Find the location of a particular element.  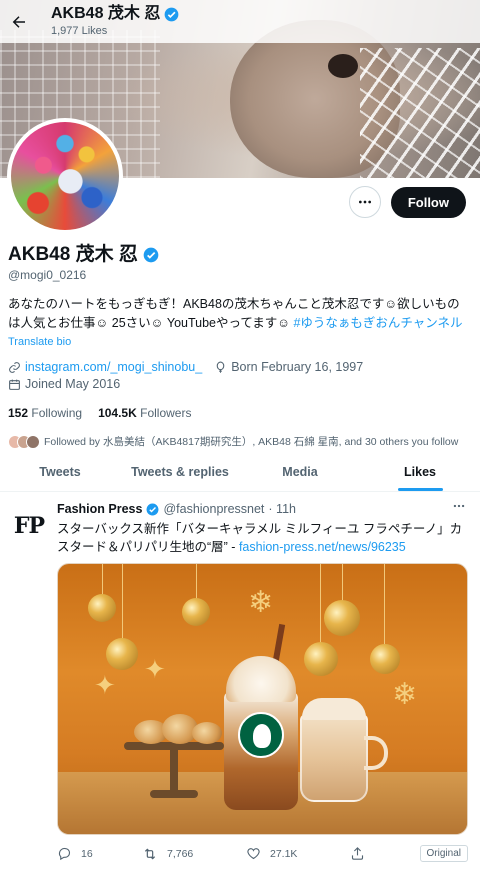

banner-rabbit-eye is located at coordinates (343, 66).